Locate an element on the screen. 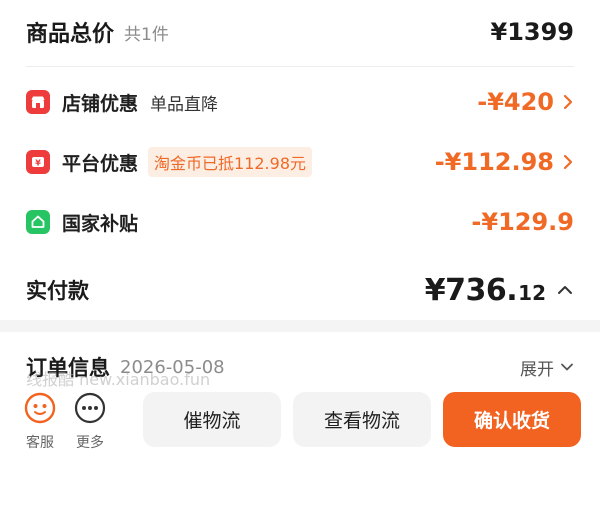 The height and width of the screenshot is (513, 600). customer-service-button: 客服 is located at coordinates (40, 422).